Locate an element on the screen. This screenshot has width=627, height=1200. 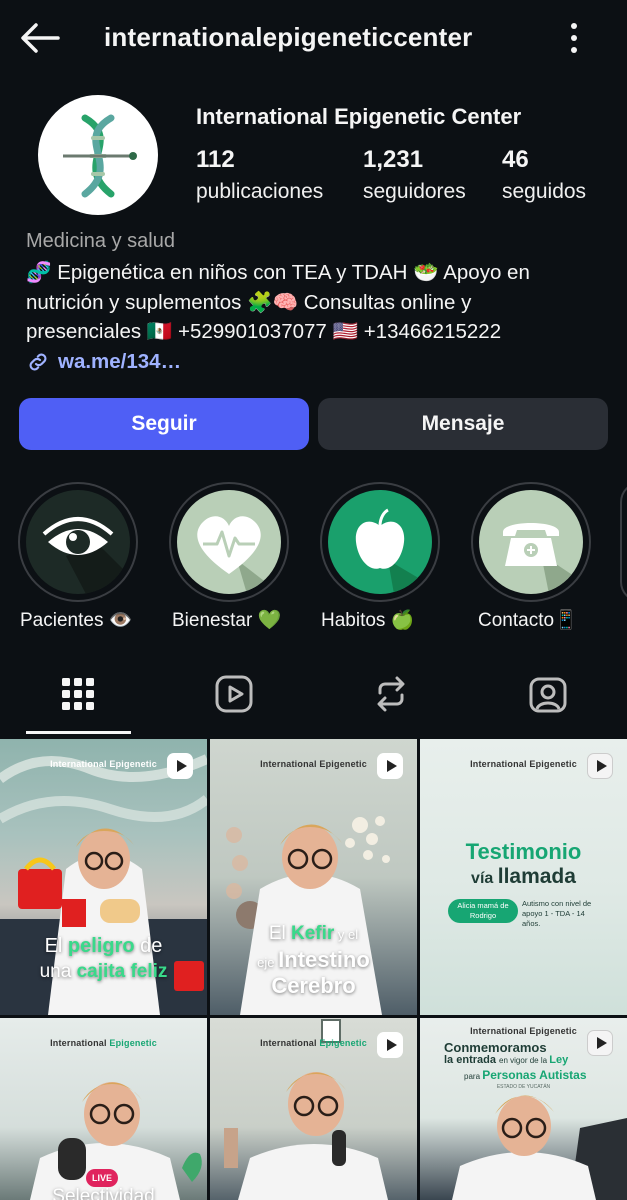
stat-value: 112 is located at coordinates (215, 159).